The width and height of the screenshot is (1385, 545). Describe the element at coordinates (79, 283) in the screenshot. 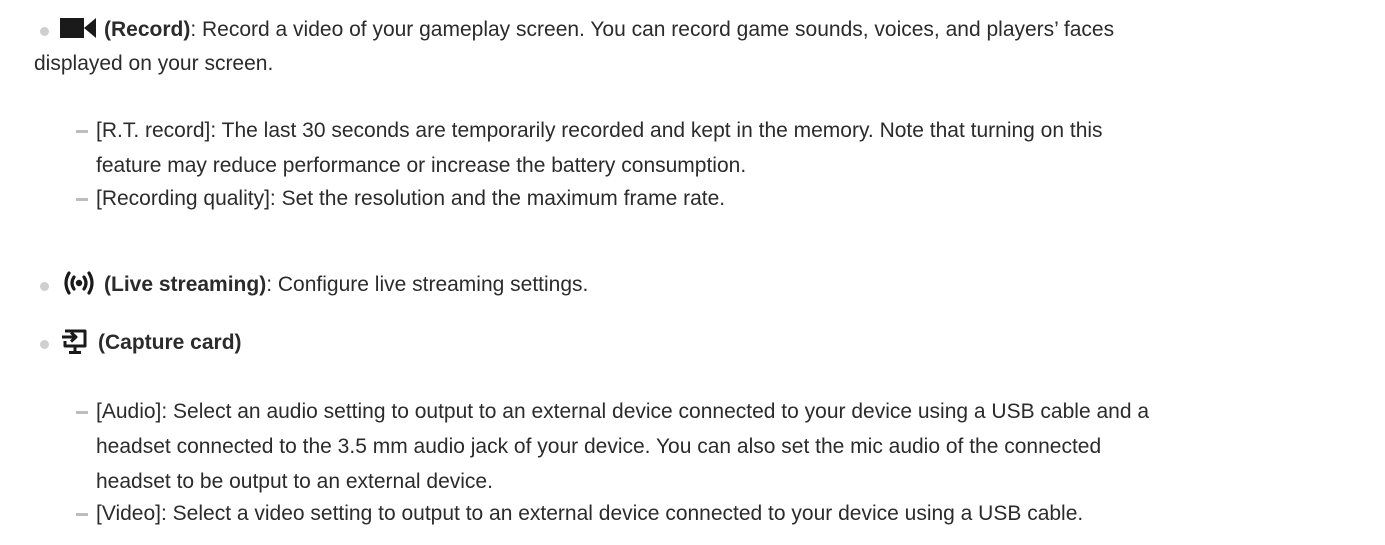

I see `broadcast-icon` at that location.